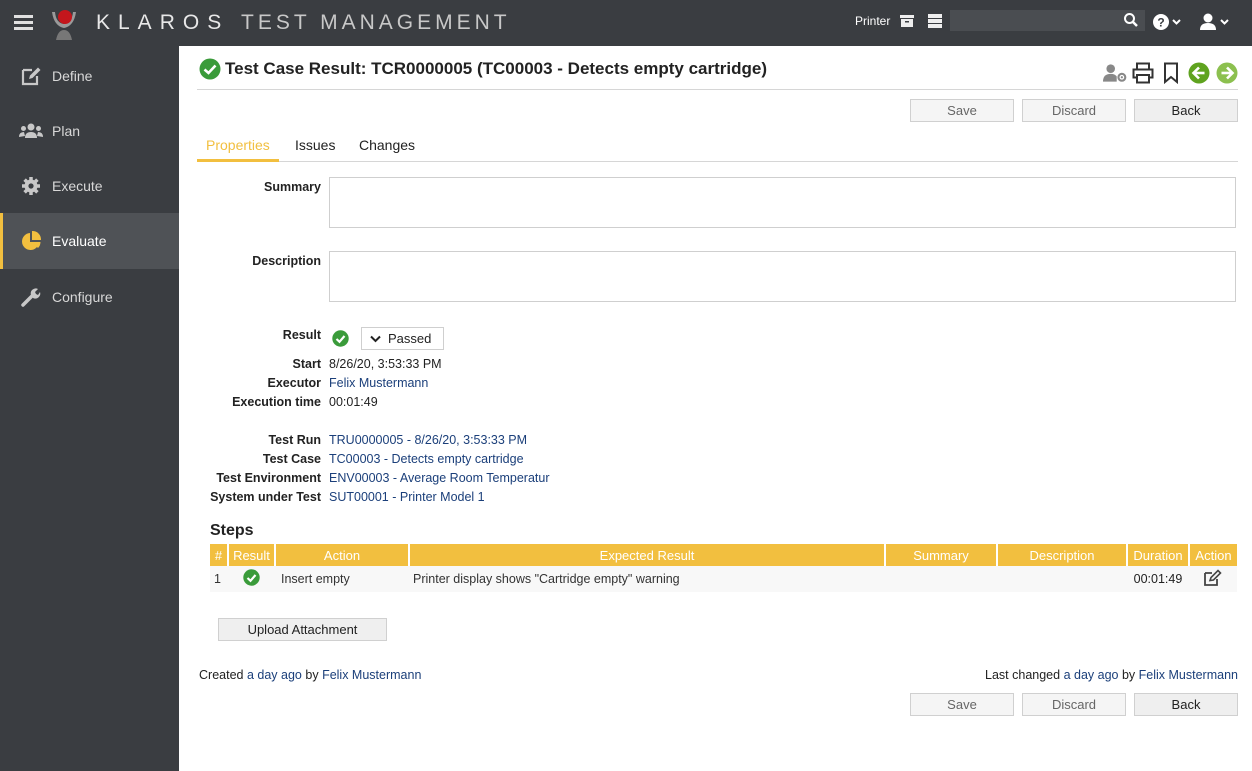  I want to click on sidebar-item-configure: Configure, so click(89, 297).